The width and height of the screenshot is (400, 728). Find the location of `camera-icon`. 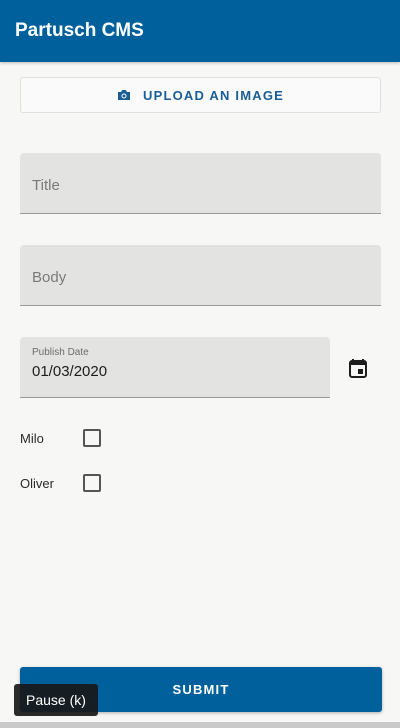

camera-icon is located at coordinates (123, 95).